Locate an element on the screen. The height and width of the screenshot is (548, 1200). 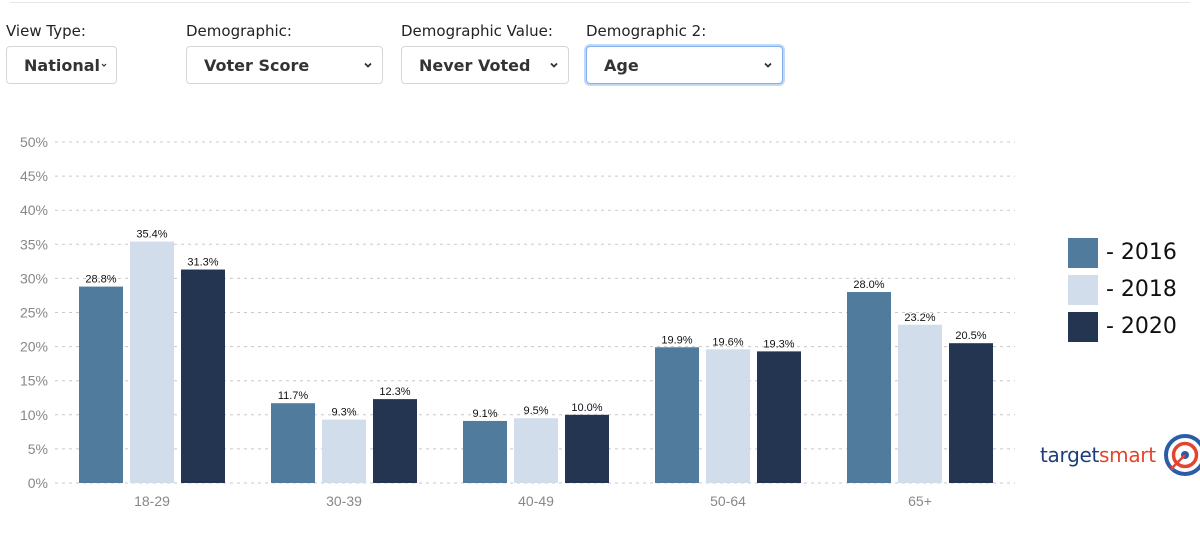
x-tick-label: 50-64 is located at coordinates (728, 501).